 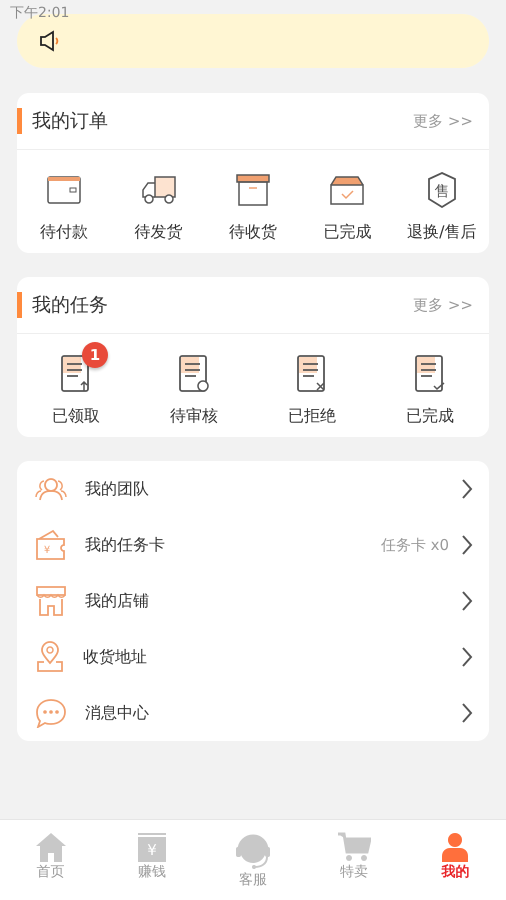 What do you see at coordinates (252, 851) in the screenshot?
I see `headset-icon` at bounding box center [252, 851].